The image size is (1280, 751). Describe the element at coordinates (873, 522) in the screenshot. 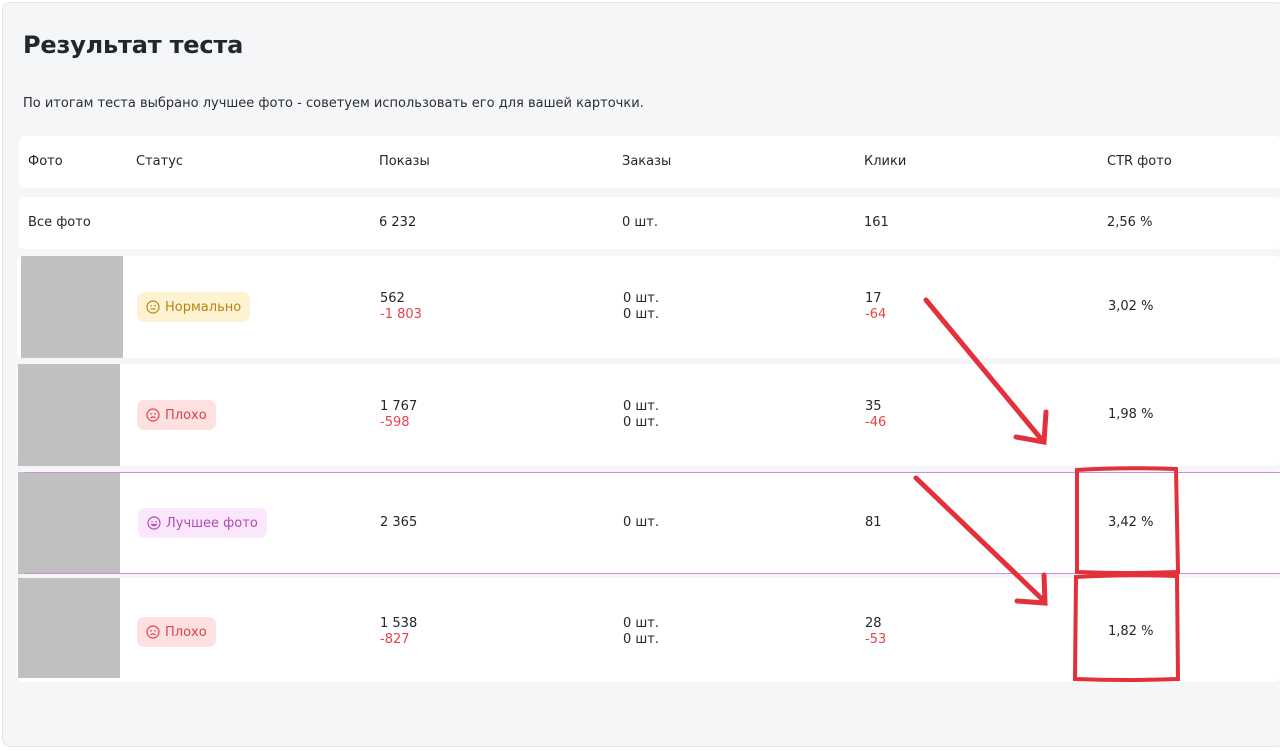

I see `clicks-value: 81` at that location.